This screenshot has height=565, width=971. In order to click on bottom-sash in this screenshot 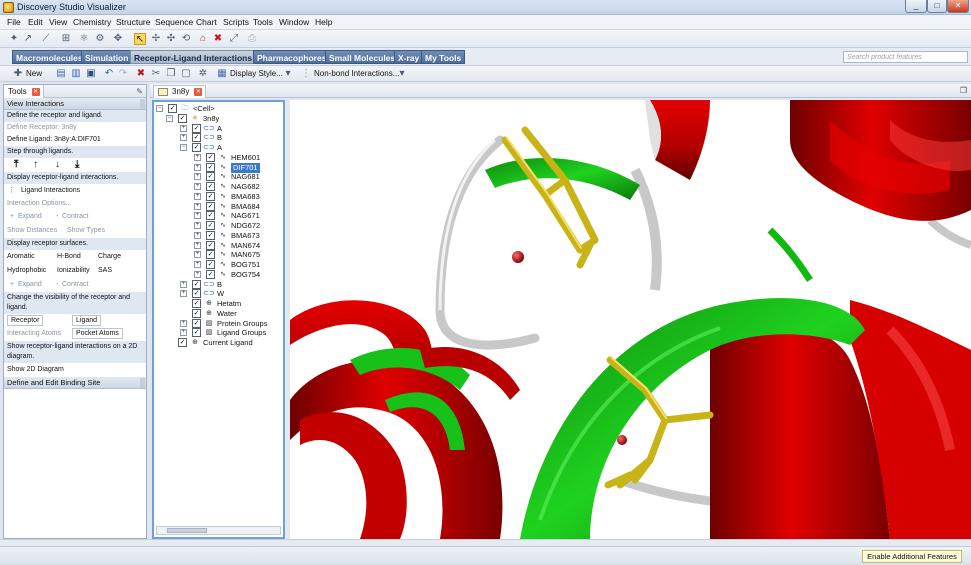, I will do `click(485, 542)`.